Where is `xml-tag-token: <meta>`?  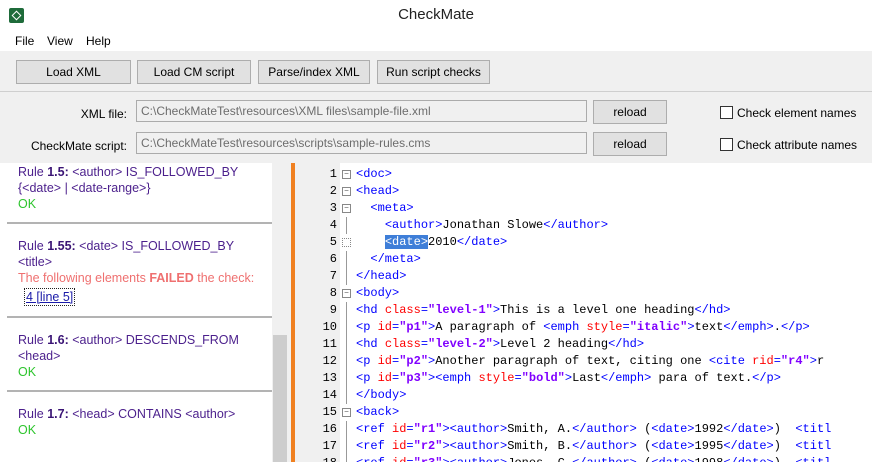
xml-tag-token: <meta> is located at coordinates (392, 208).